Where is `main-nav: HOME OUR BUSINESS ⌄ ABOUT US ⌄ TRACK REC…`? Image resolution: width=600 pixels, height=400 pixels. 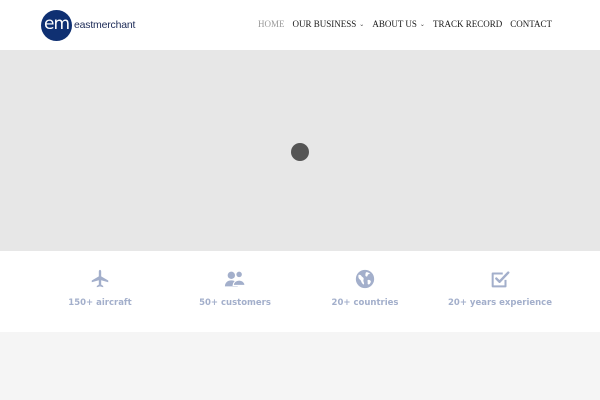 main-nav: HOME OUR BUSINESS ⌄ ABOUT US ⌄ TRACK REC… is located at coordinates (405, 24).